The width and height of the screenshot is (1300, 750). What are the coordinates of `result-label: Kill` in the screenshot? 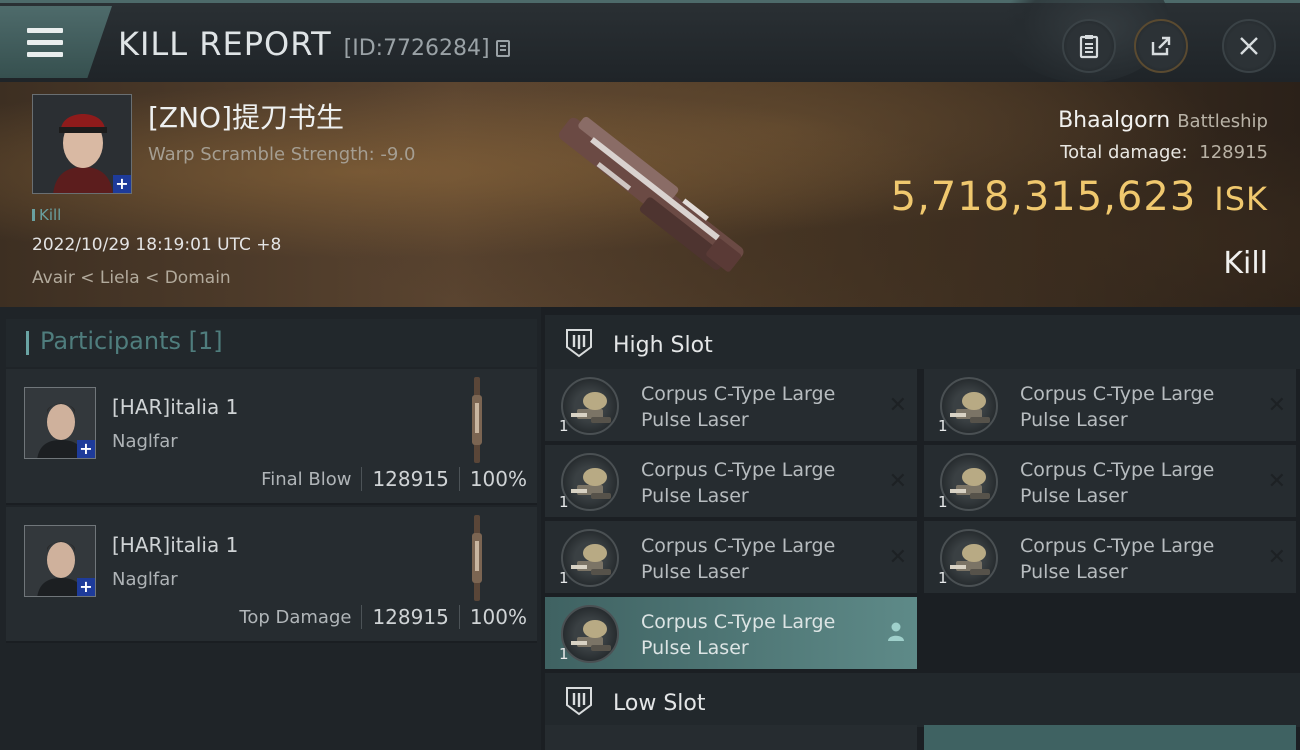 It's located at (1245, 263).